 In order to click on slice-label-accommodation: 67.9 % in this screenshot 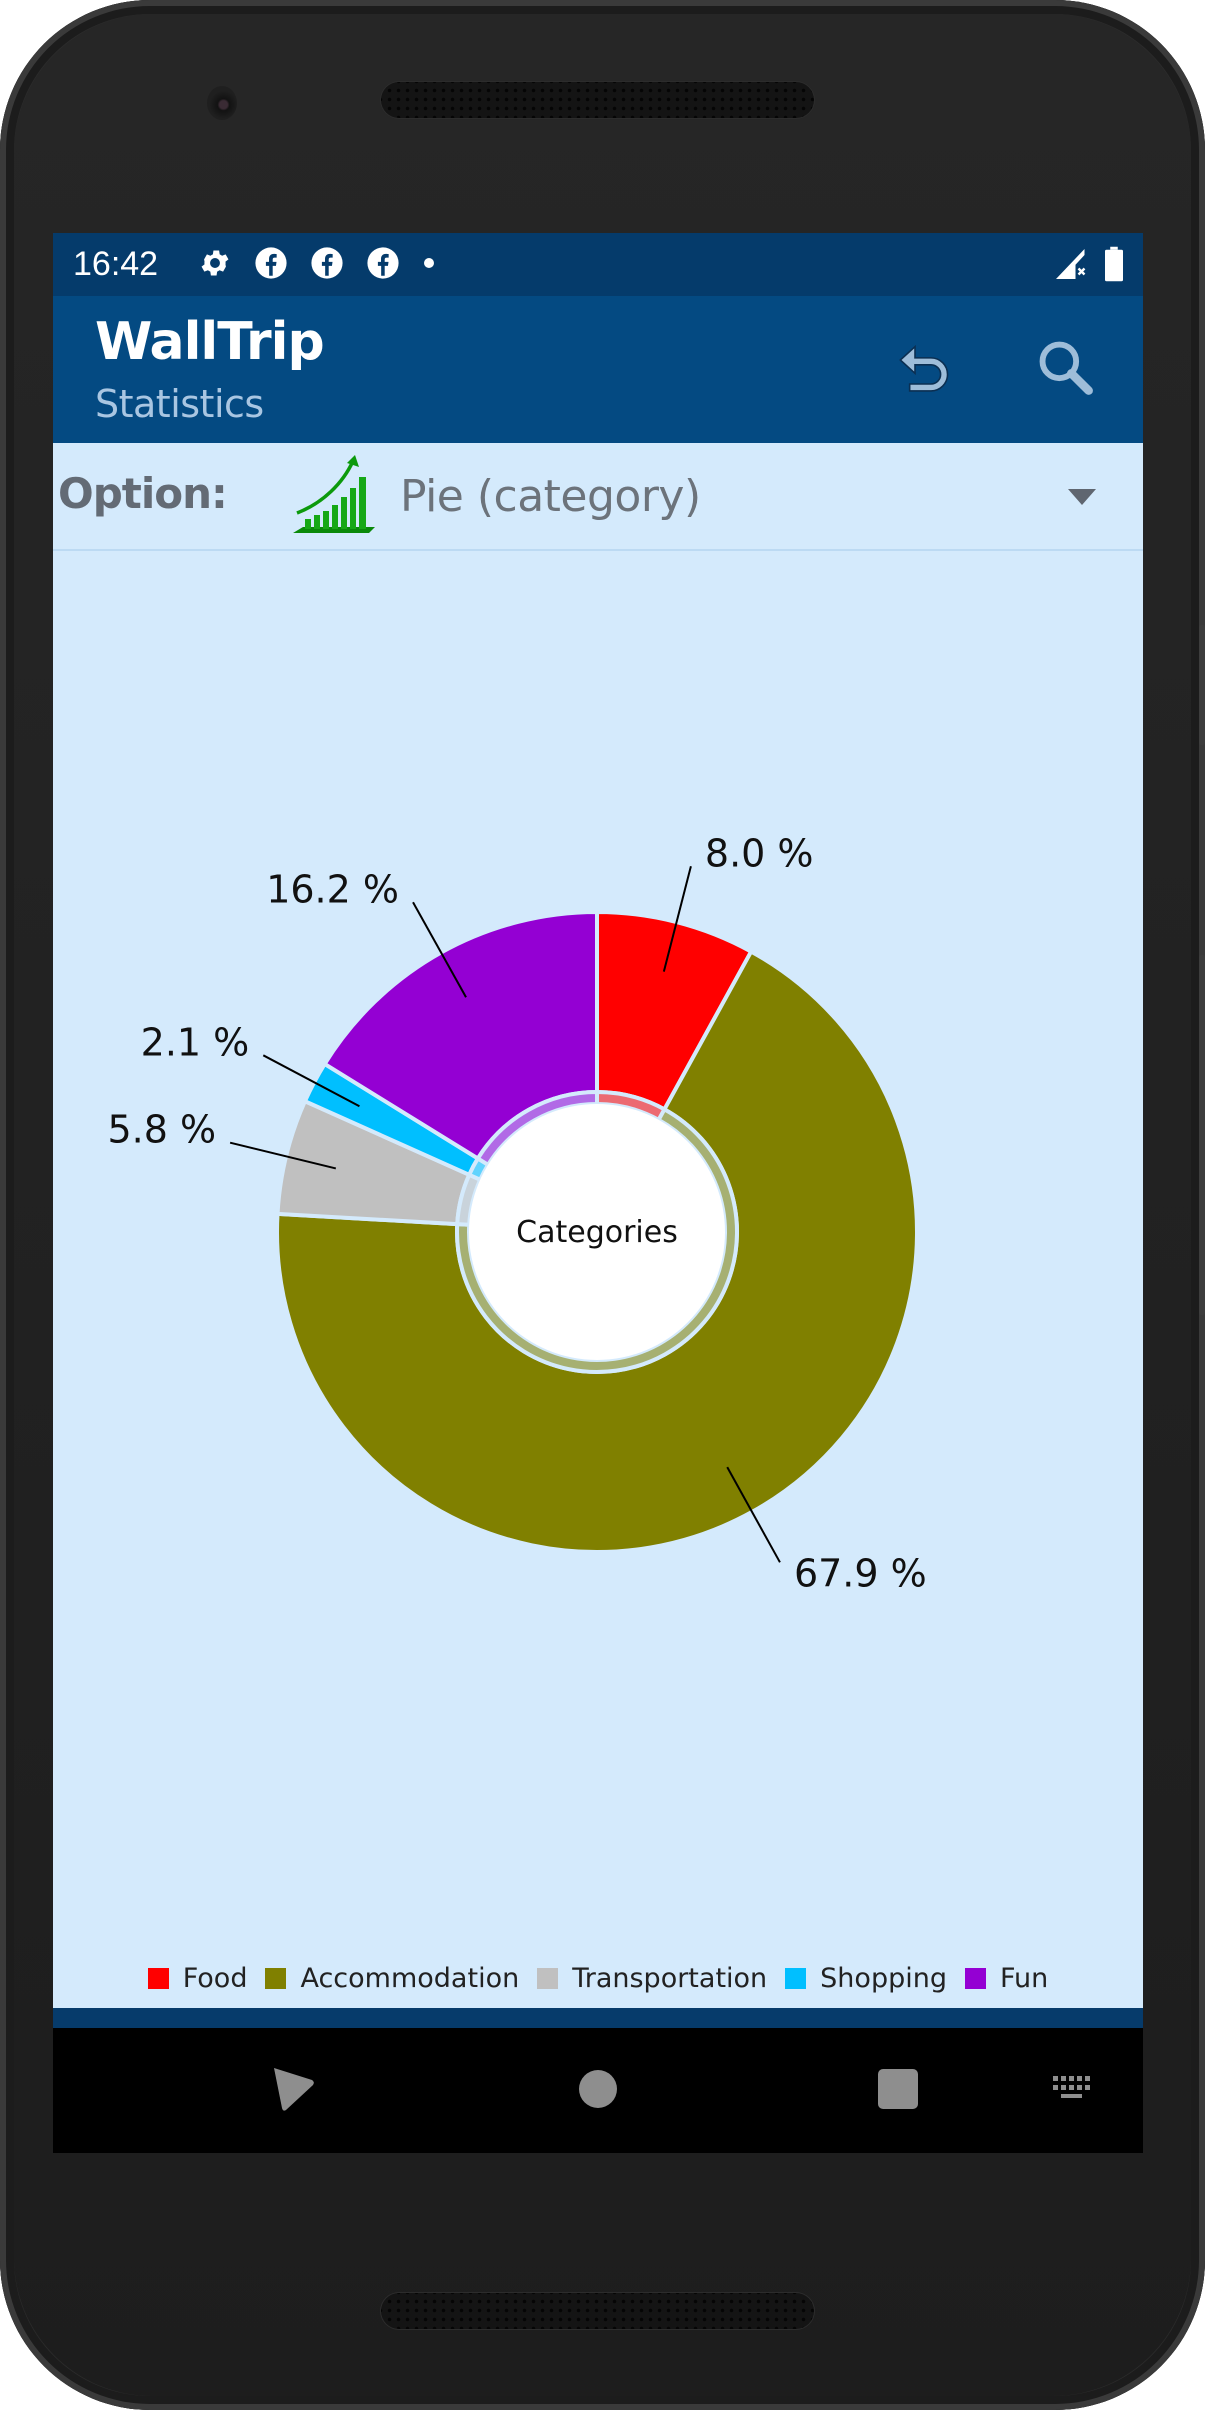, I will do `click(860, 1573)`.